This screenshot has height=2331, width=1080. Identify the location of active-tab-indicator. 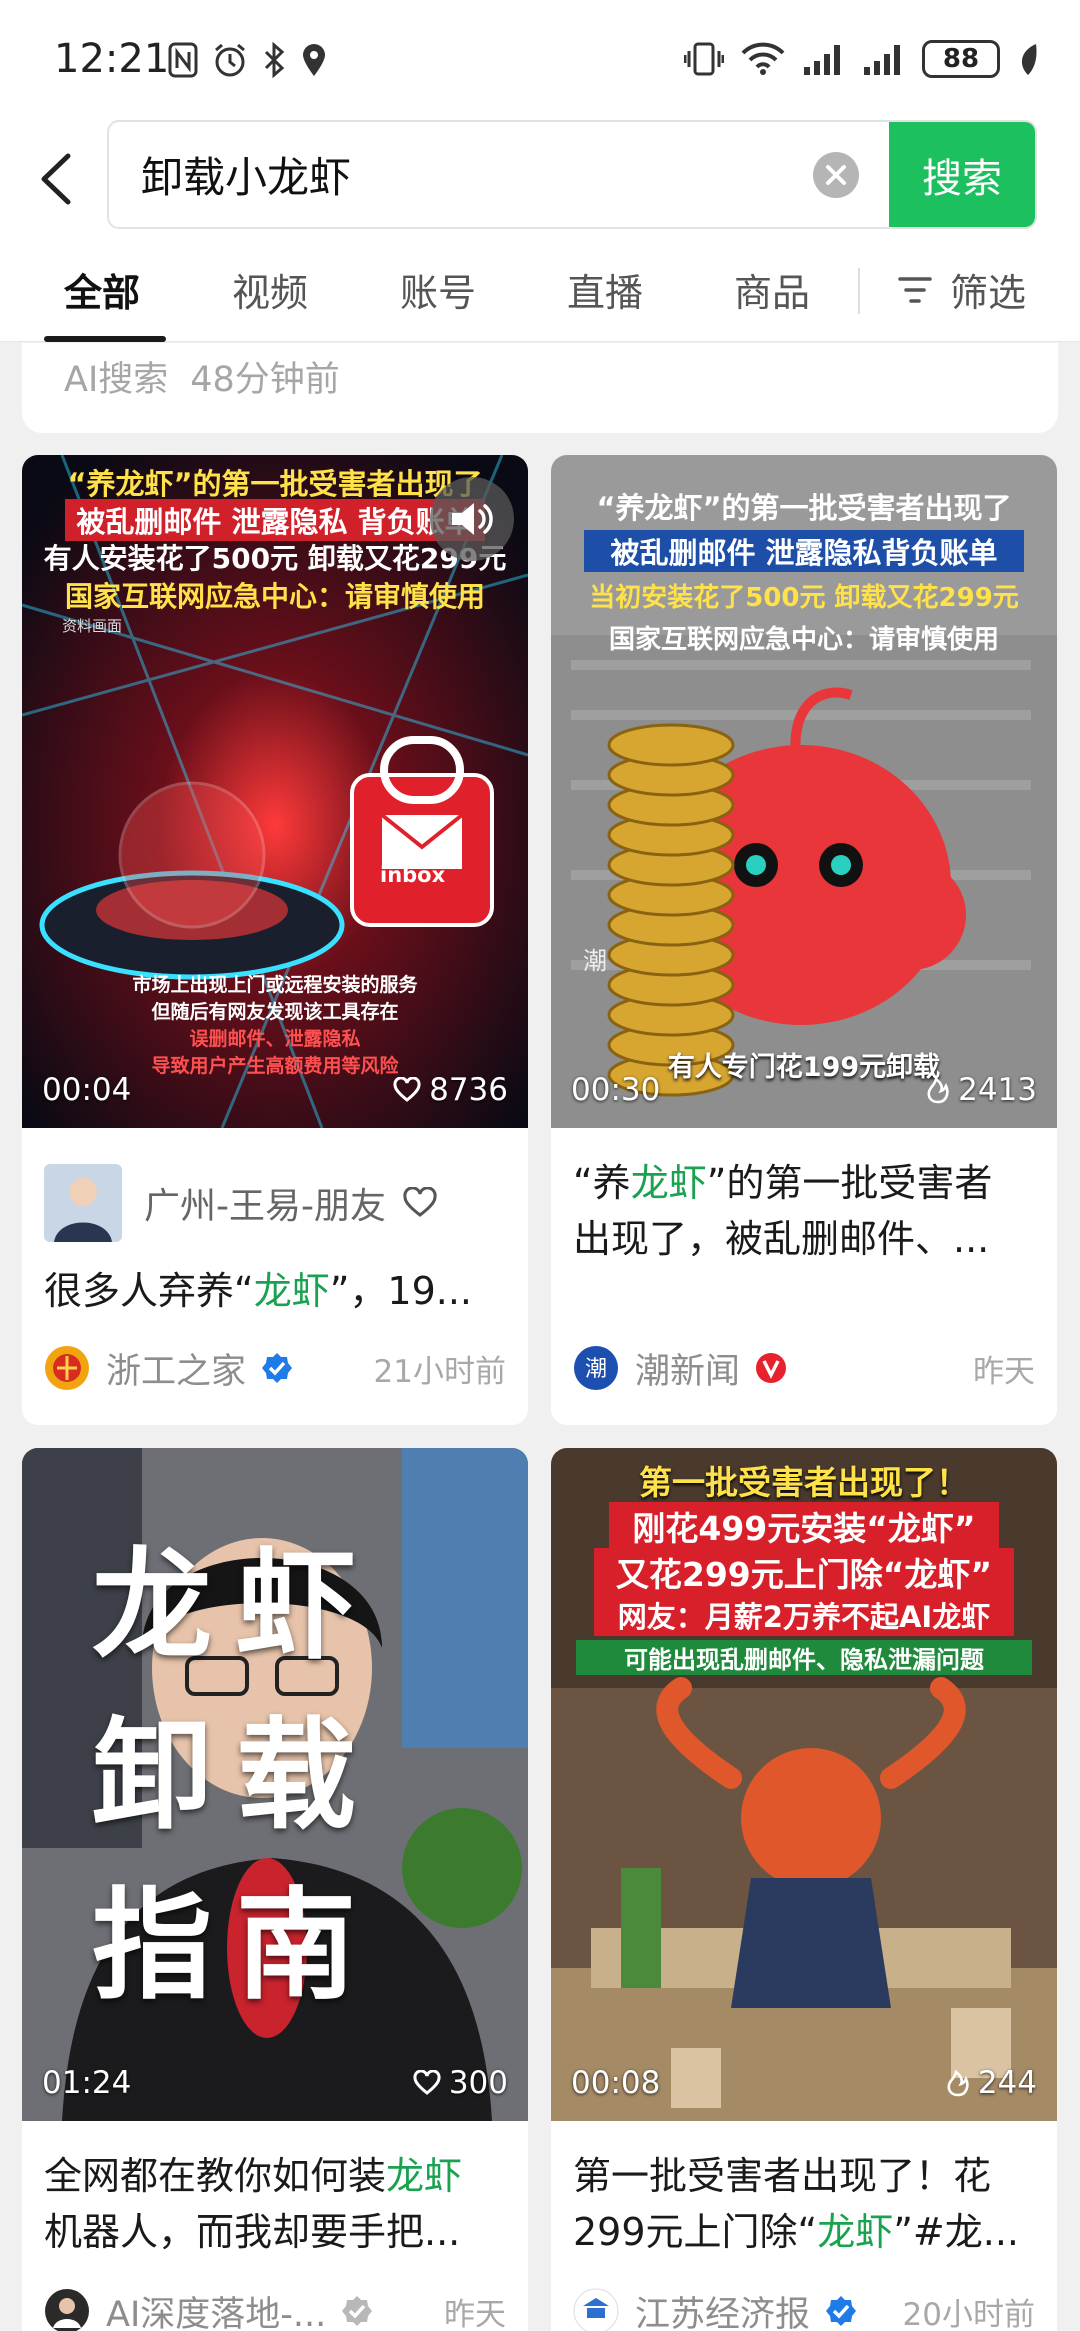
(105, 339).